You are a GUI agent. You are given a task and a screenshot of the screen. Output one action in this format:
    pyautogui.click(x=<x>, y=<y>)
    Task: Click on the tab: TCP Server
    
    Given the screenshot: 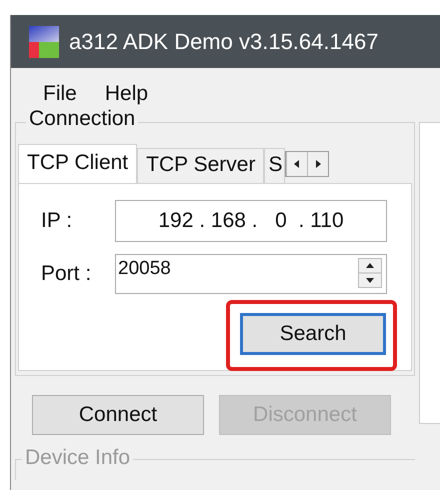 What is the action you would take?
    pyautogui.click(x=200, y=165)
    